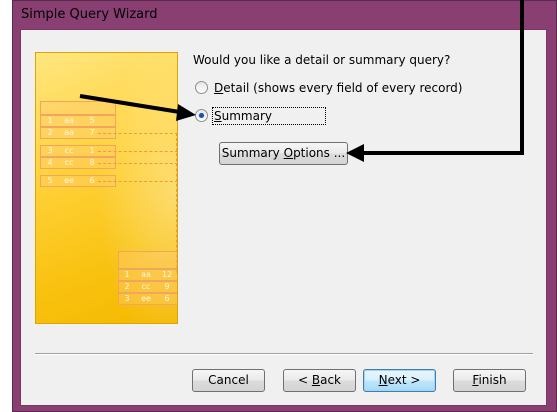 Image resolution: width=557 pixels, height=412 pixels. Describe the element at coordinates (201, 115) in the screenshot. I see `summary-radio` at that location.